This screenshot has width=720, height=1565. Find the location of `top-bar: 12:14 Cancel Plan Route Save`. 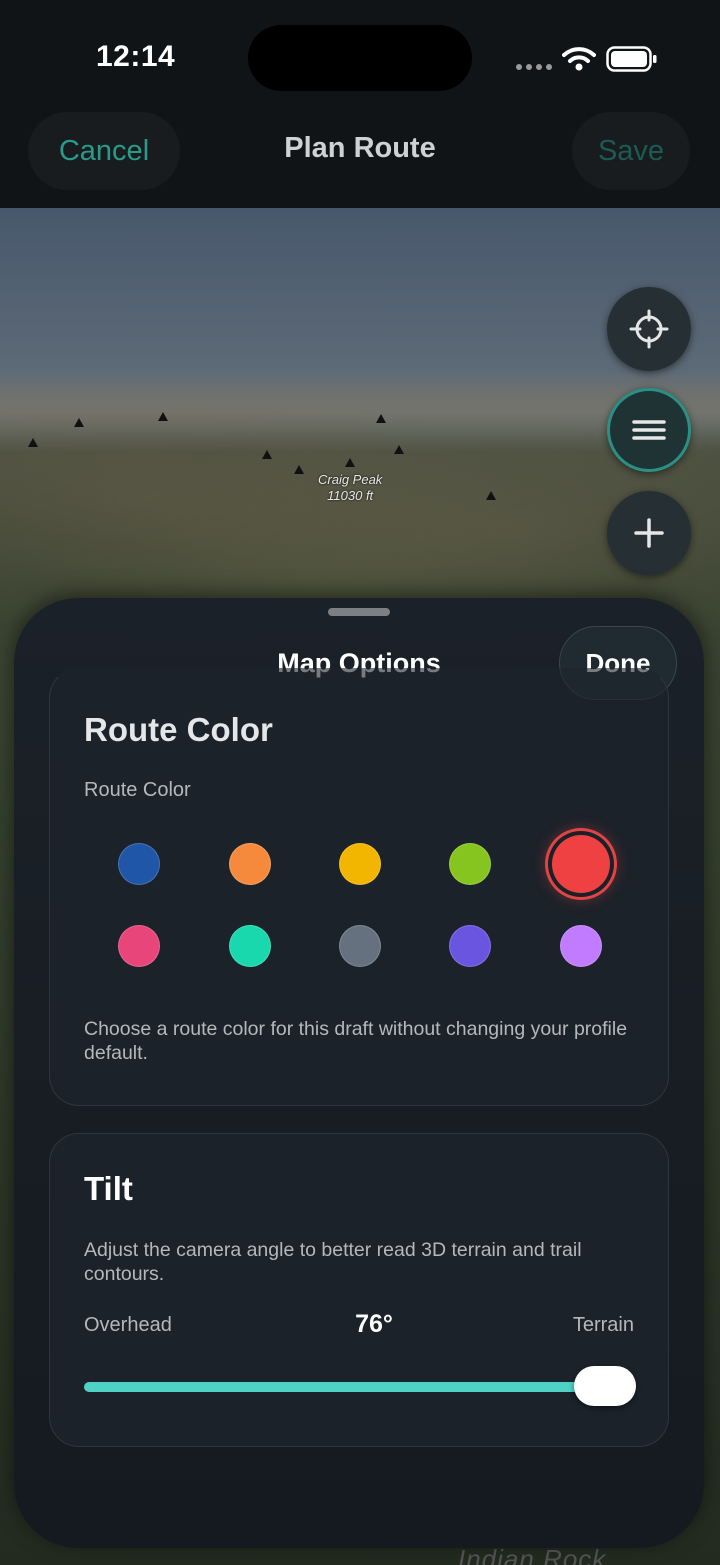

top-bar: 12:14 Cancel Plan Route Save is located at coordinates (360, 104).